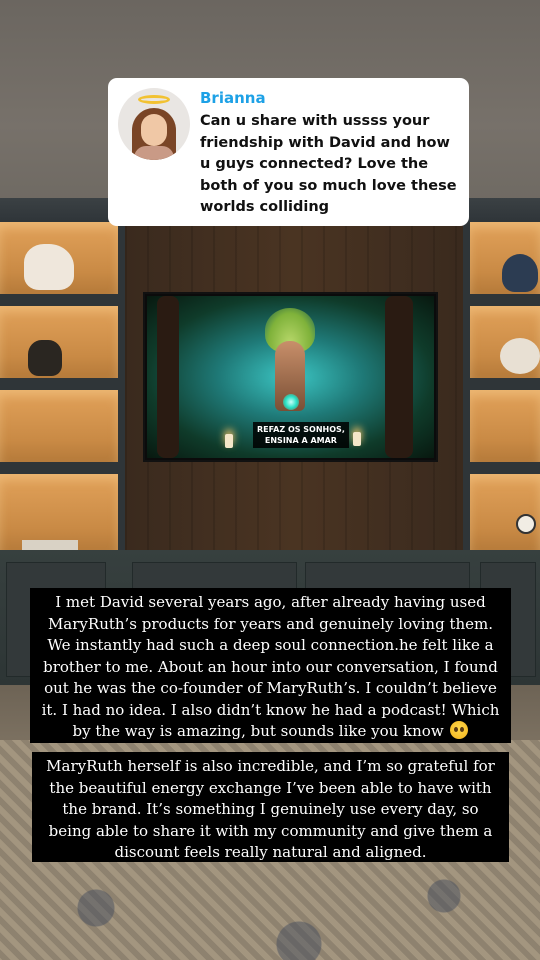 The width and height of the screenshot is (540, 960). What do you see at coordinates (520, 356) in the screenshot?
I see `decorative-plate` at bounding box center [520, 356].